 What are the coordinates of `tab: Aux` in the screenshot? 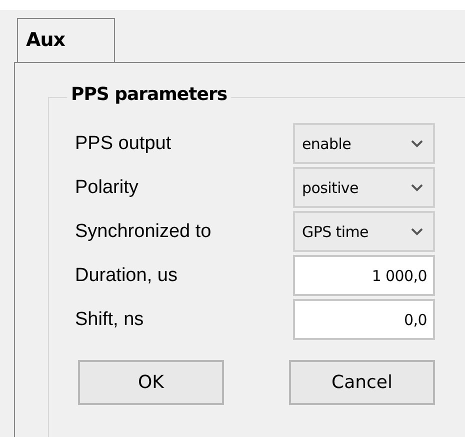 It's located at (66, 40).